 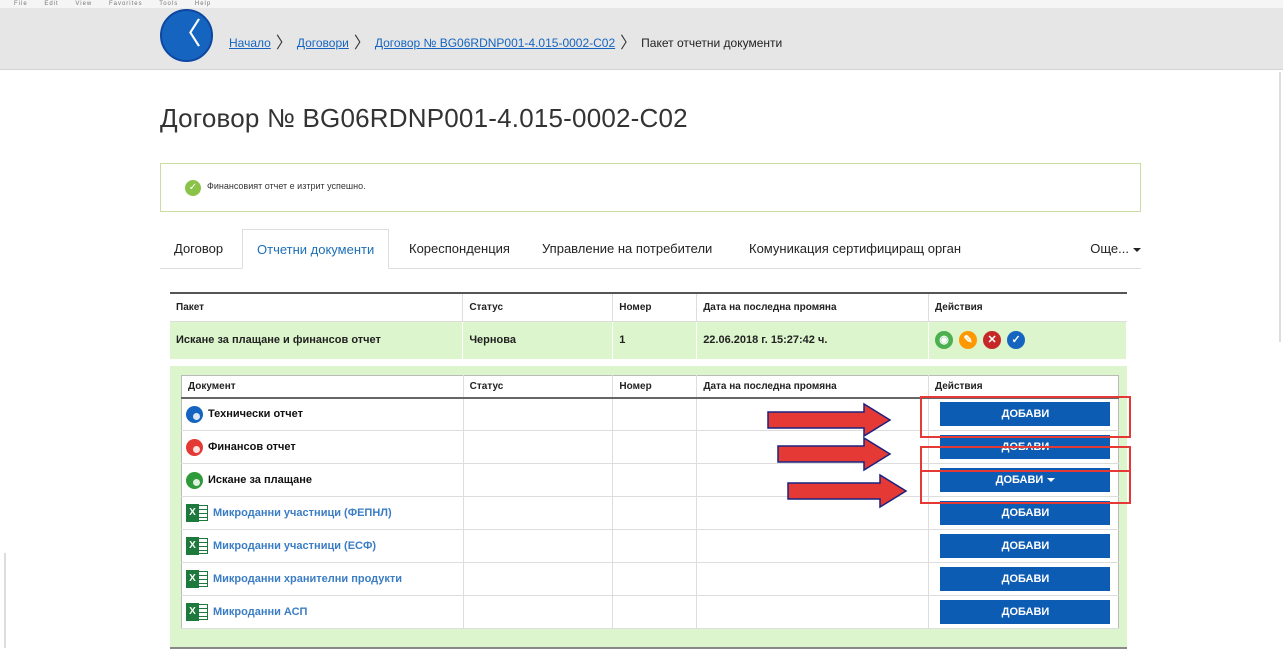 What do you see at coordinates (459, 249) in the screenshot?
I see `tab-correspondence: Кореспонденция` at bounding box center [459, 249].